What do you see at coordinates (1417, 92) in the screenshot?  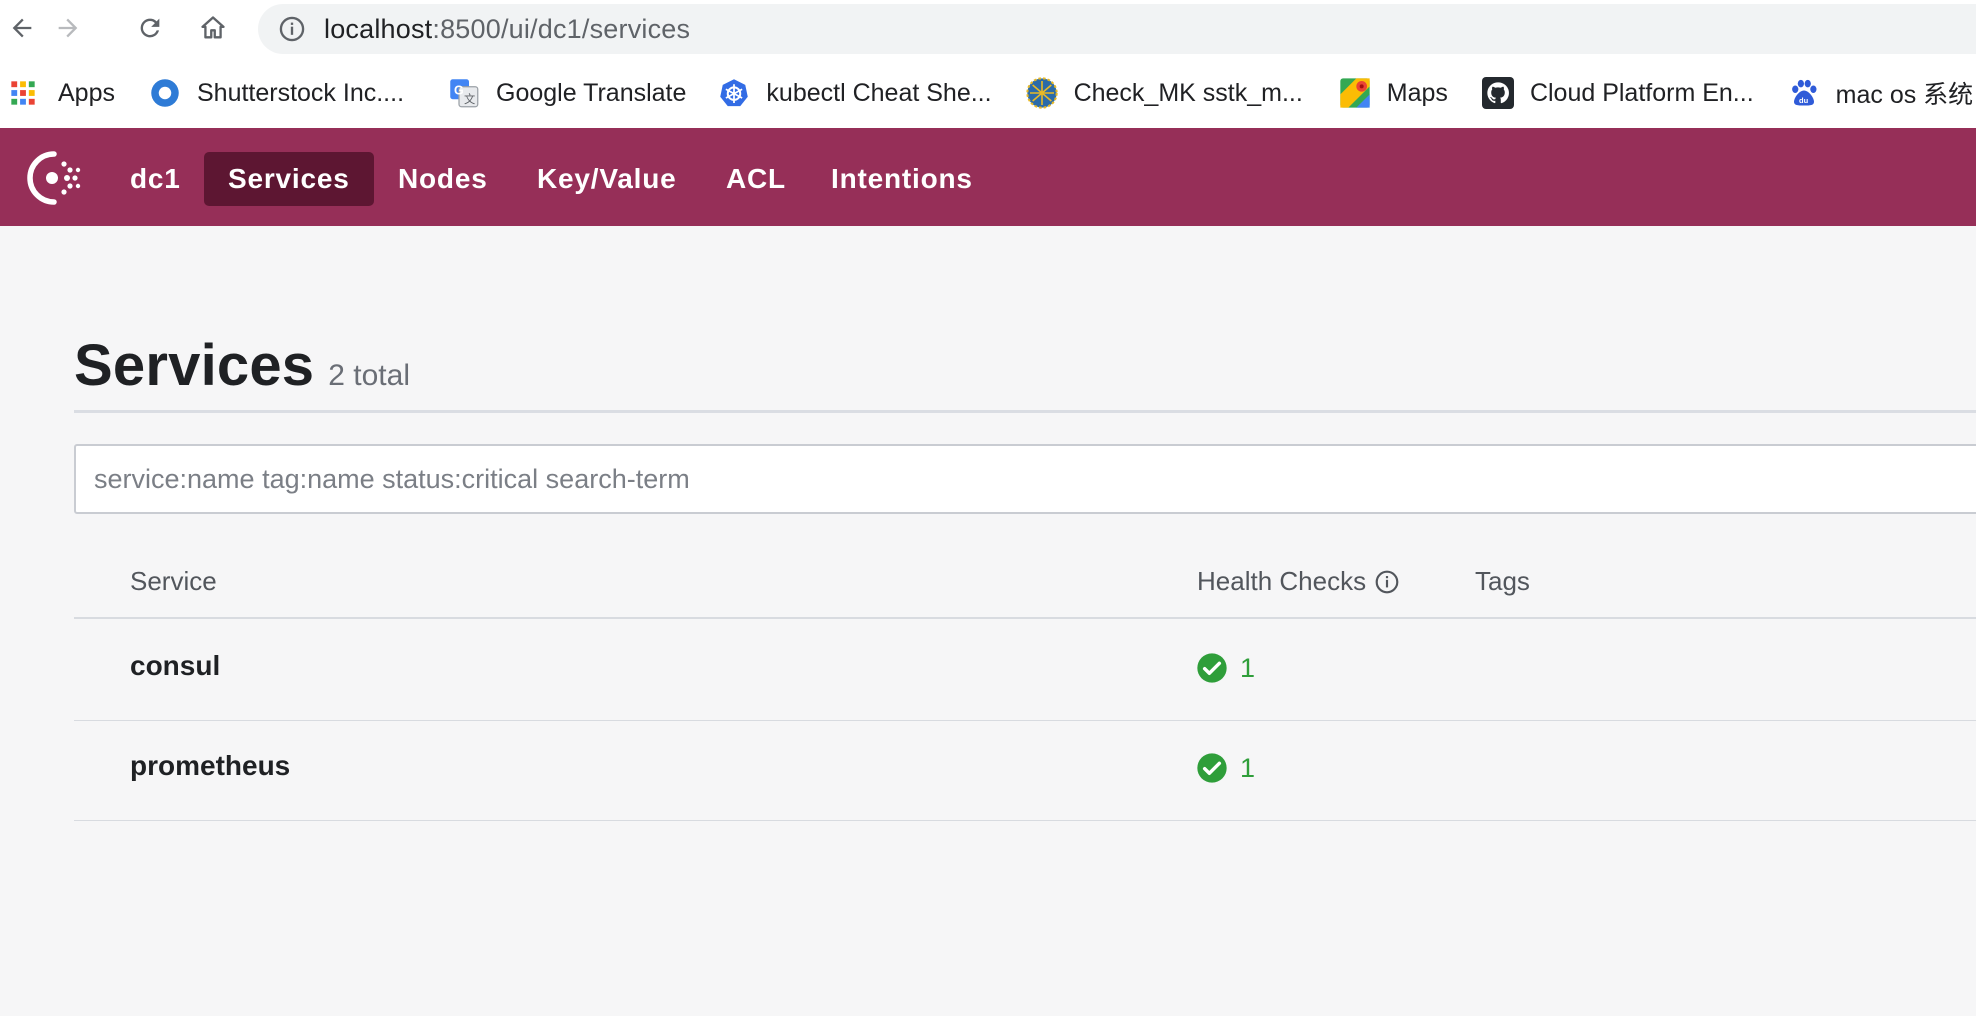 I see `bookmark-label: Maps` at bounding box center [1417, 92].